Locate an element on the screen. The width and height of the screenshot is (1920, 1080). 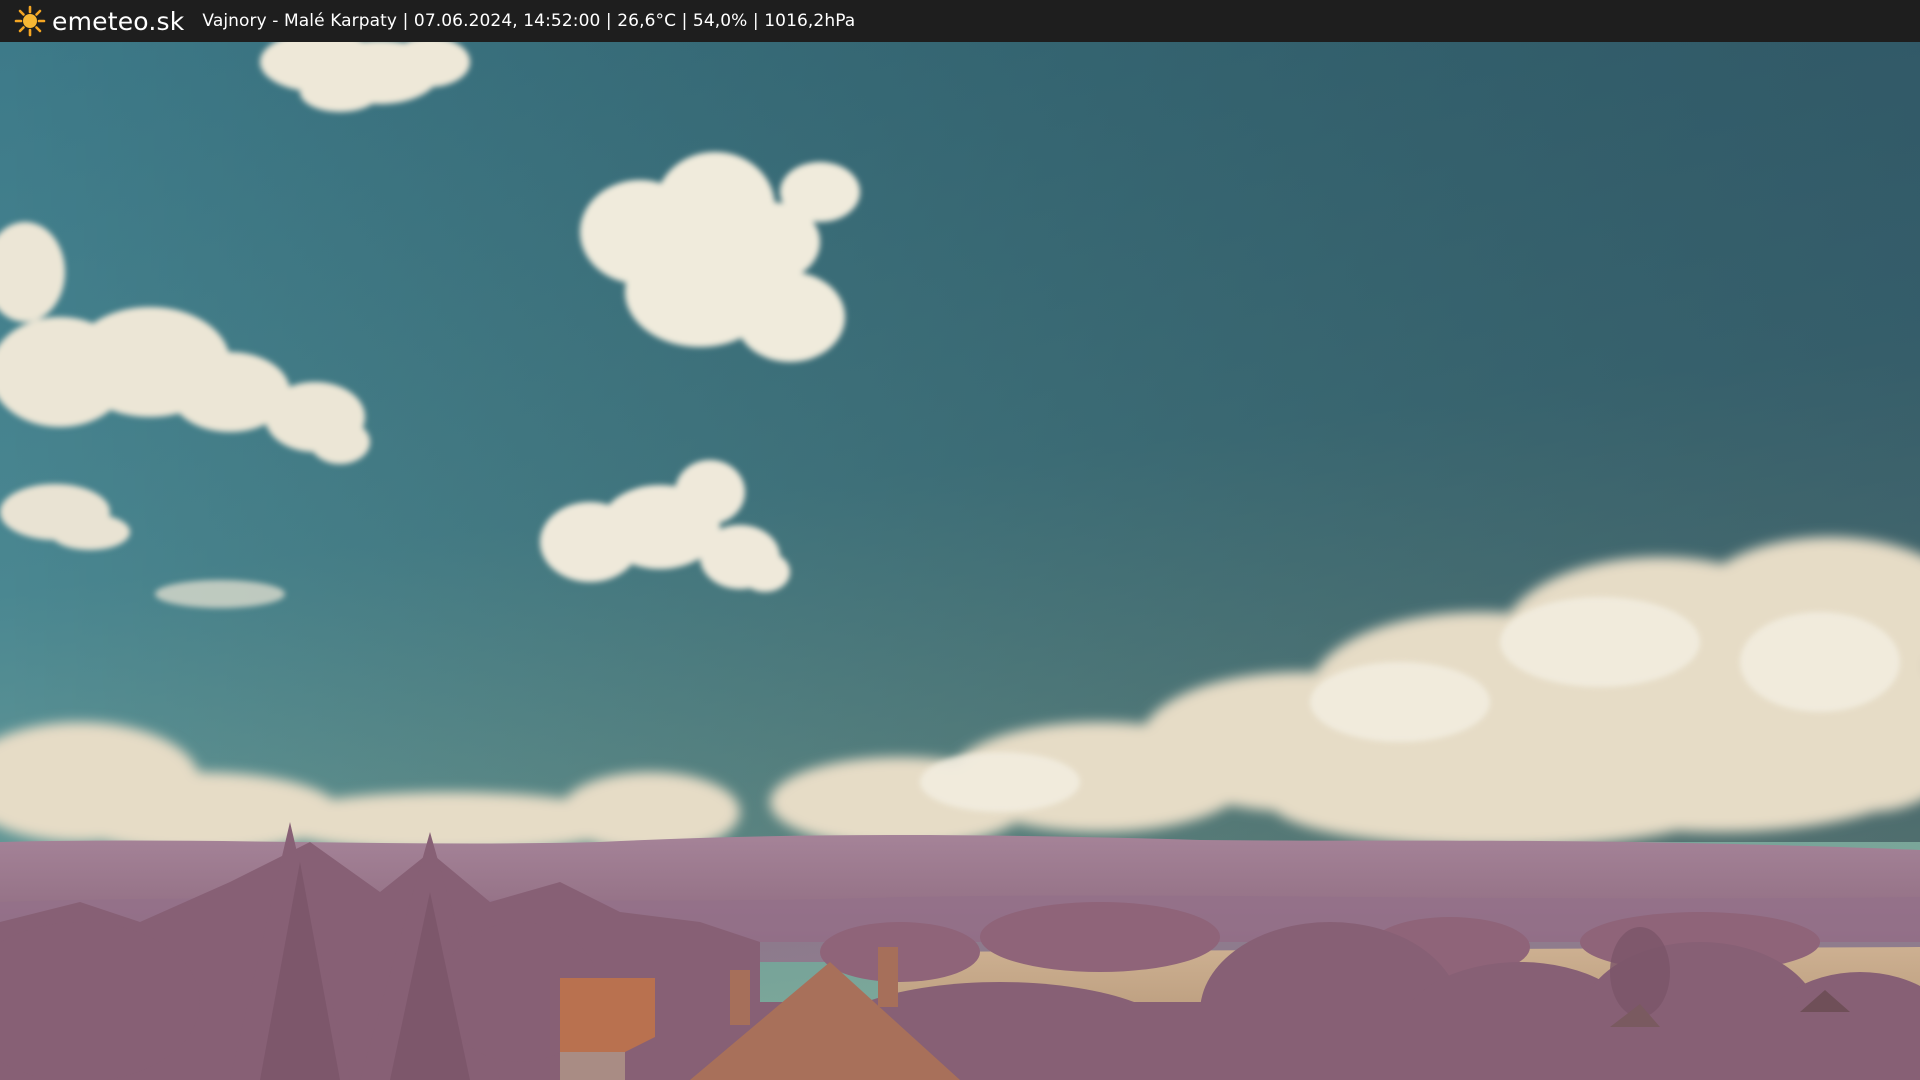
brand-logo-text: emeteo.sk is located at coordinates (118, 21).